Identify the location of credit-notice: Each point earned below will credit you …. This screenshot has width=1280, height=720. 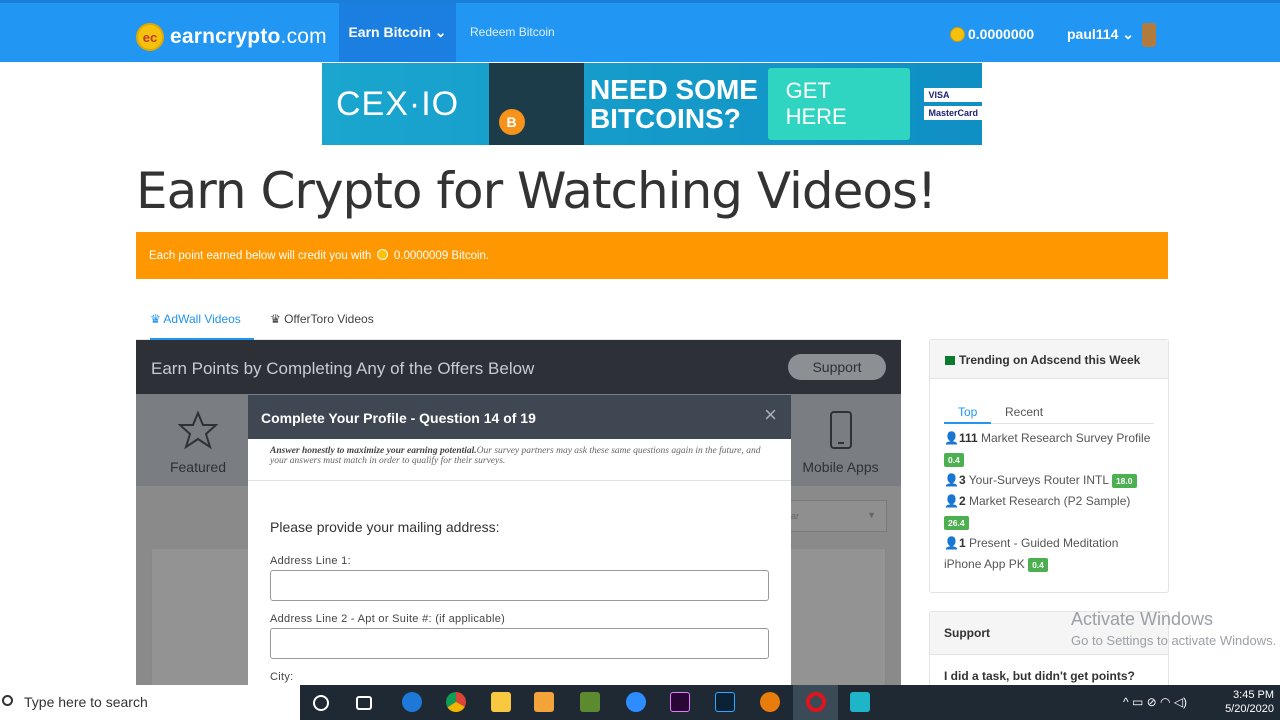
(652, 255).